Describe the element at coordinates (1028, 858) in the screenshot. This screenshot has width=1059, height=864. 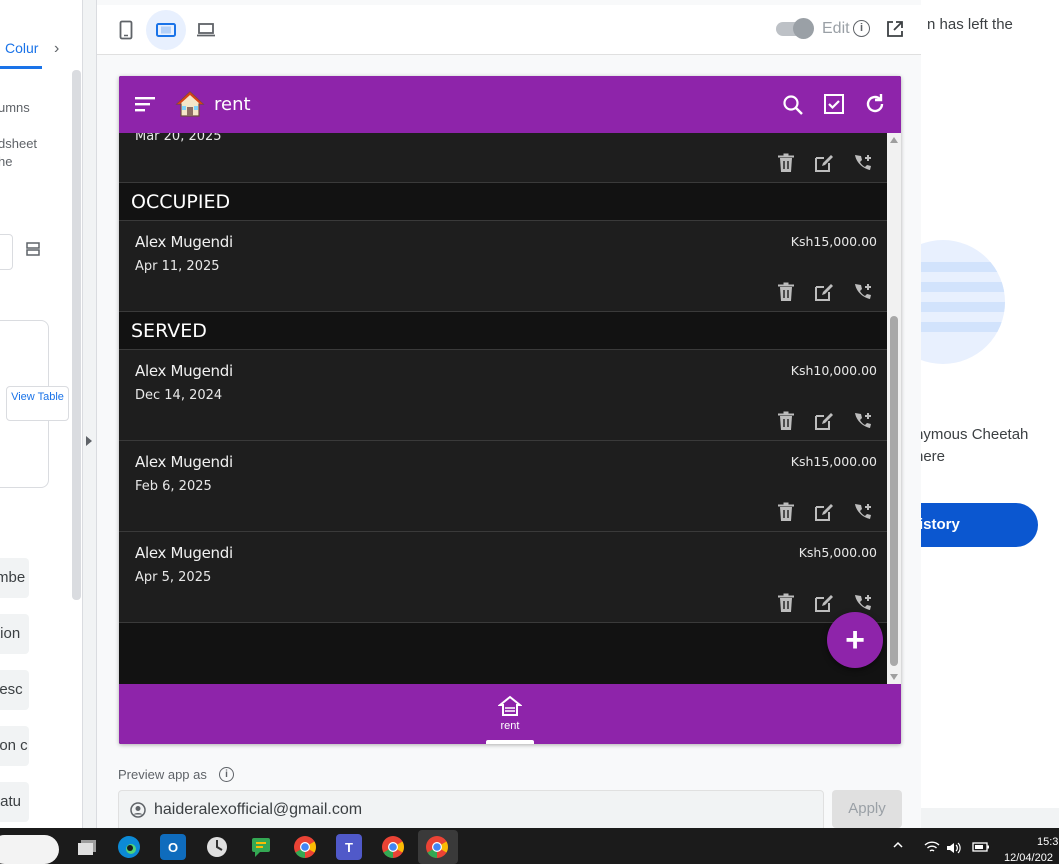
I see `clock-date: 12/04/202` at that location.